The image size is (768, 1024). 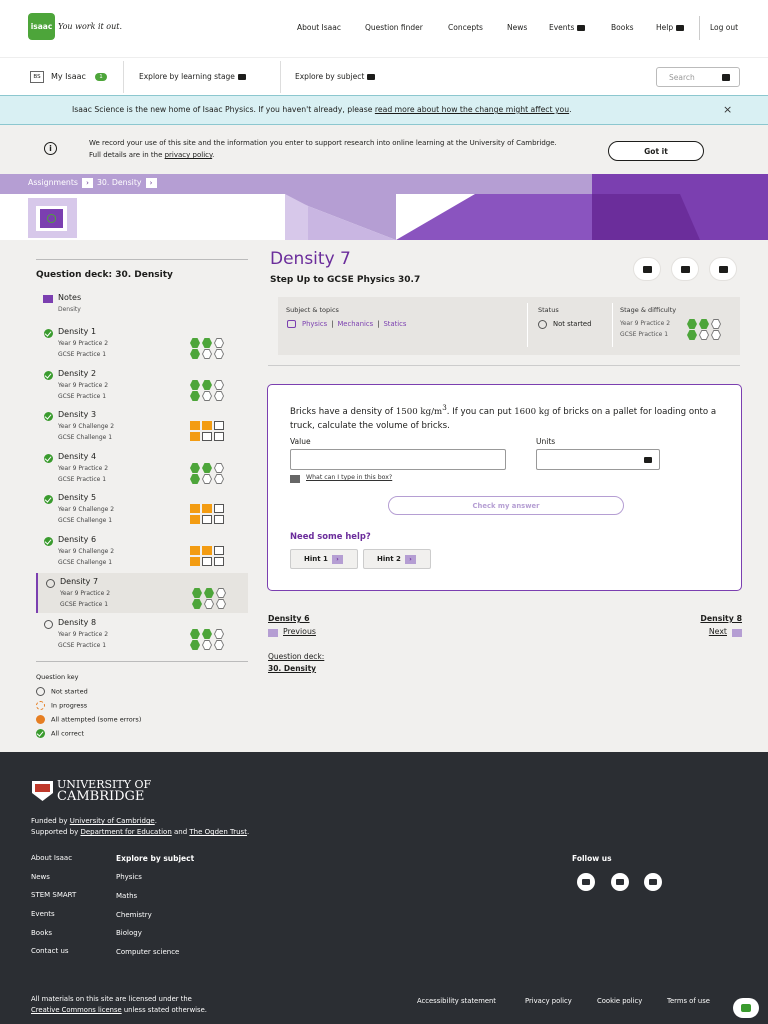 I want to click on footer-link-about: About Isaac, so click(x=51, y=858).